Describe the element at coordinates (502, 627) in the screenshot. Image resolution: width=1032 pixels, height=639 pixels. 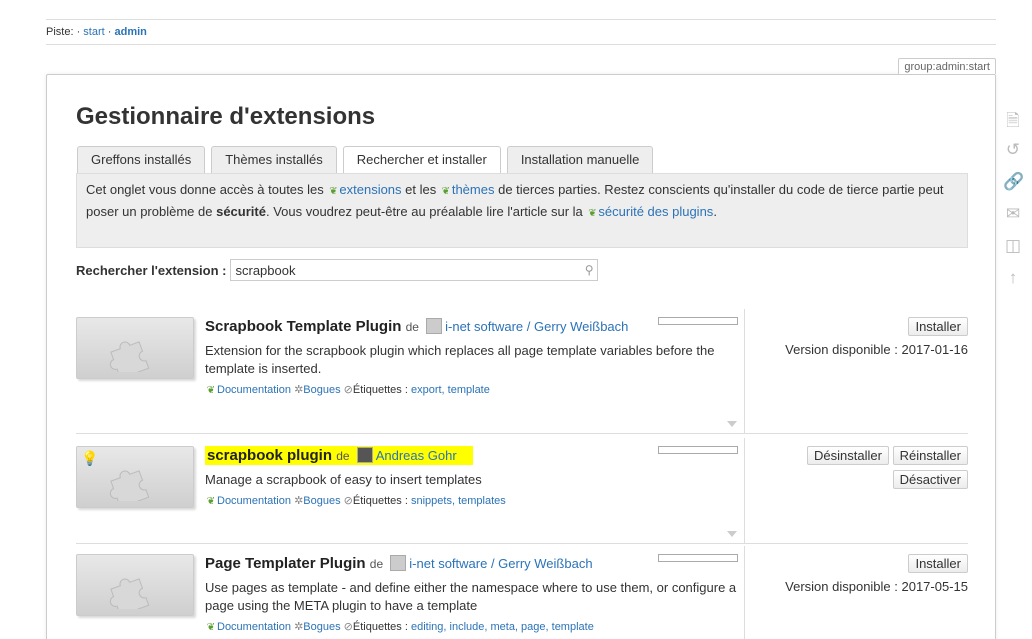
I see `tags-link: editing, include, meta, page, template` at that location.